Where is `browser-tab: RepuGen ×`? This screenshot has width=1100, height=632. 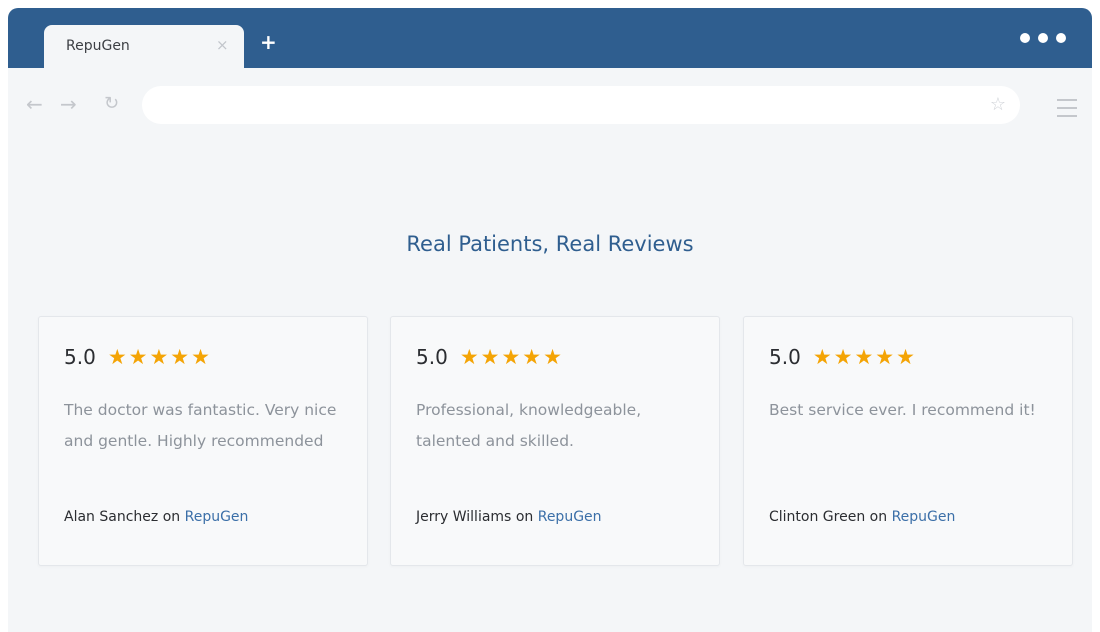
browser-tab: RepuGen × is located at coordinates (144, 46).